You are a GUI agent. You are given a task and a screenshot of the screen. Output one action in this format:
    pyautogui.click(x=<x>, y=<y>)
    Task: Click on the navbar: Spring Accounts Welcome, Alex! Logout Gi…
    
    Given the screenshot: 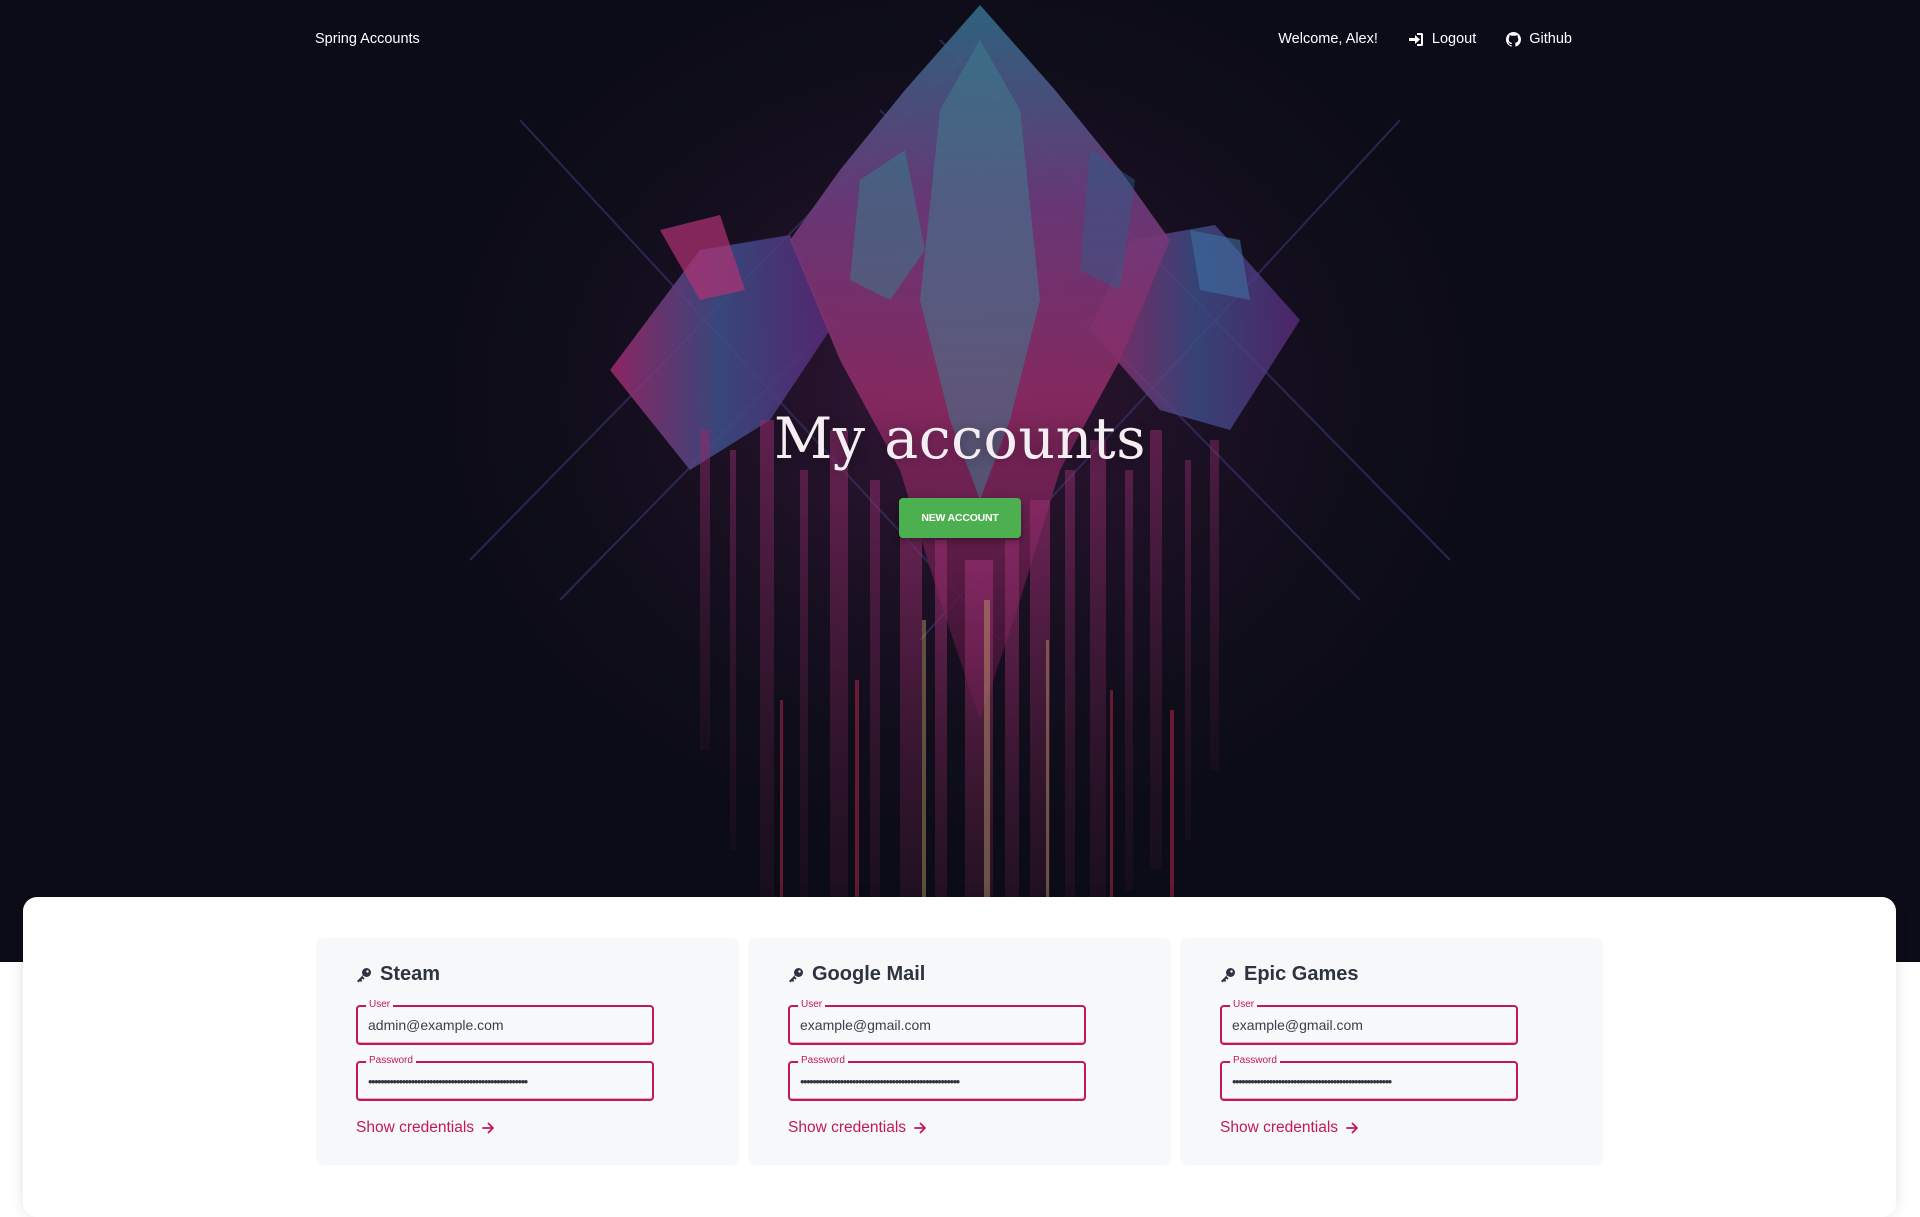 What is the action you would take?
    pyautogui.click(x=960, y=42)
    